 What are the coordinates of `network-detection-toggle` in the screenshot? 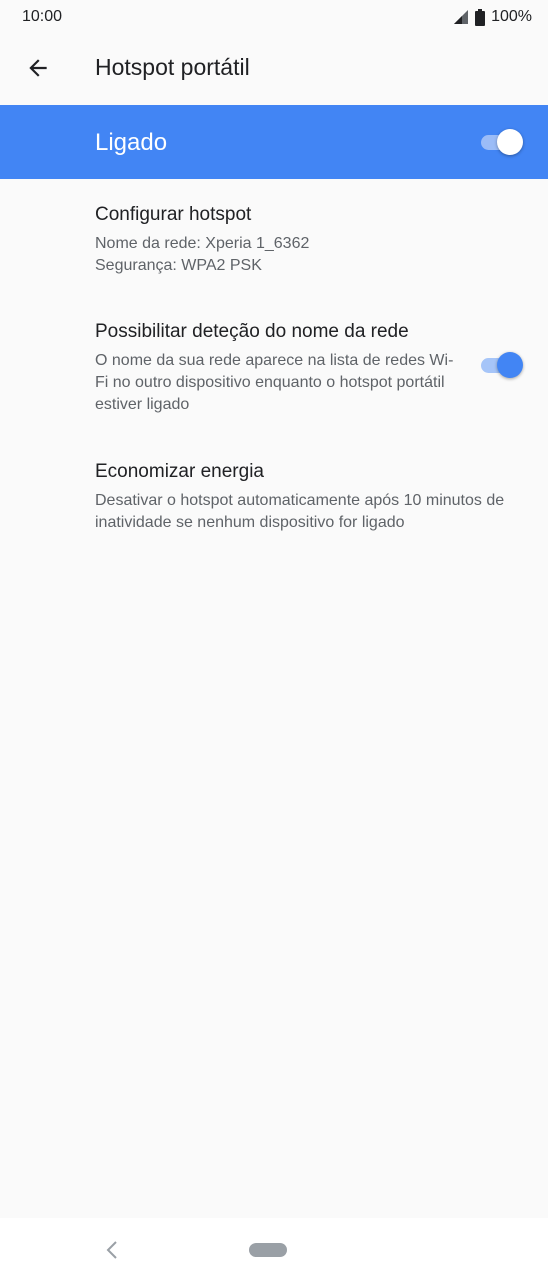 It's located at (501, 365).